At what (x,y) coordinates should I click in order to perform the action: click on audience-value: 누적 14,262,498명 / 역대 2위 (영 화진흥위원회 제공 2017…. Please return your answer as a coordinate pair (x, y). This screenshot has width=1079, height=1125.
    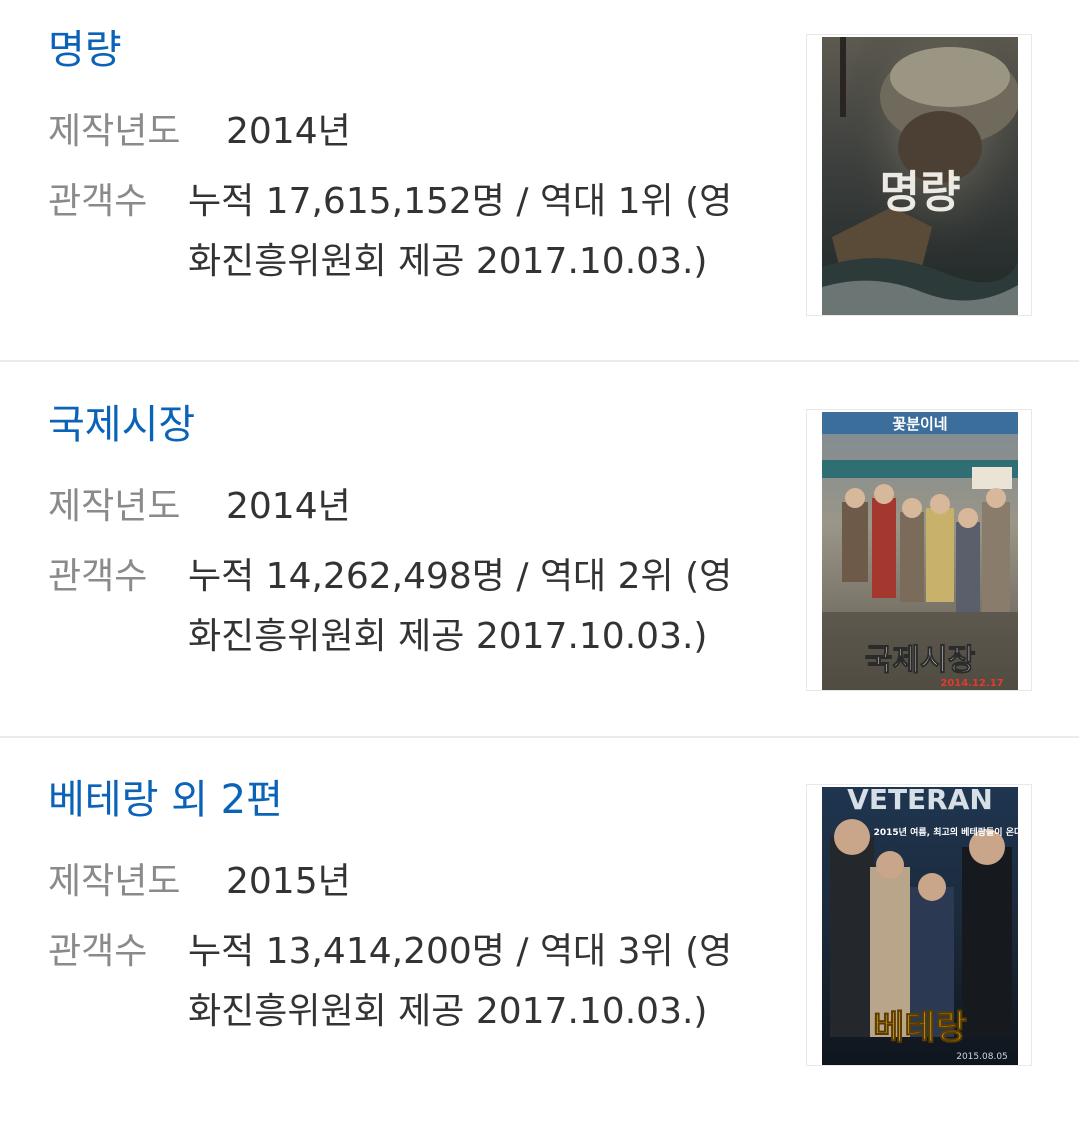
    Looking at the image, I should click on (478, 607).